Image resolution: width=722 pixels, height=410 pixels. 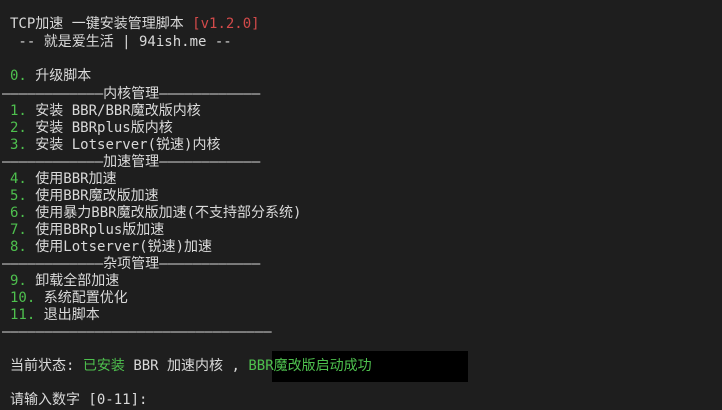 I want to click on menu-item-number: 0., so click(x=18, y=76).